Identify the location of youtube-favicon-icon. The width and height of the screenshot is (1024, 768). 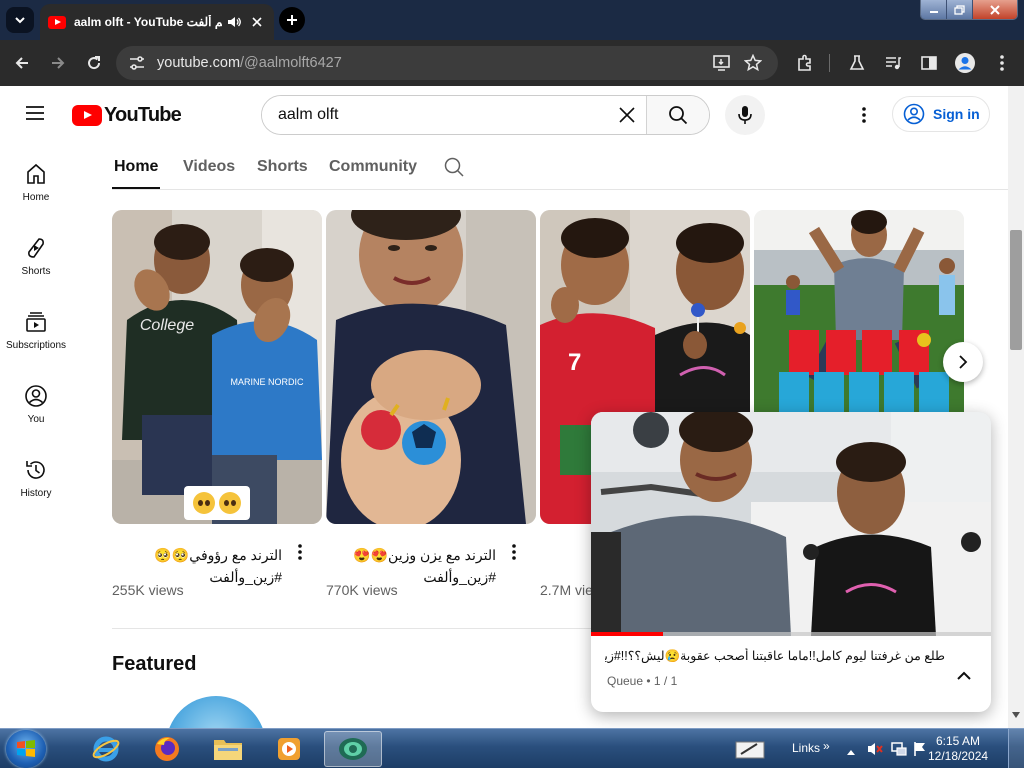
(57, 22).